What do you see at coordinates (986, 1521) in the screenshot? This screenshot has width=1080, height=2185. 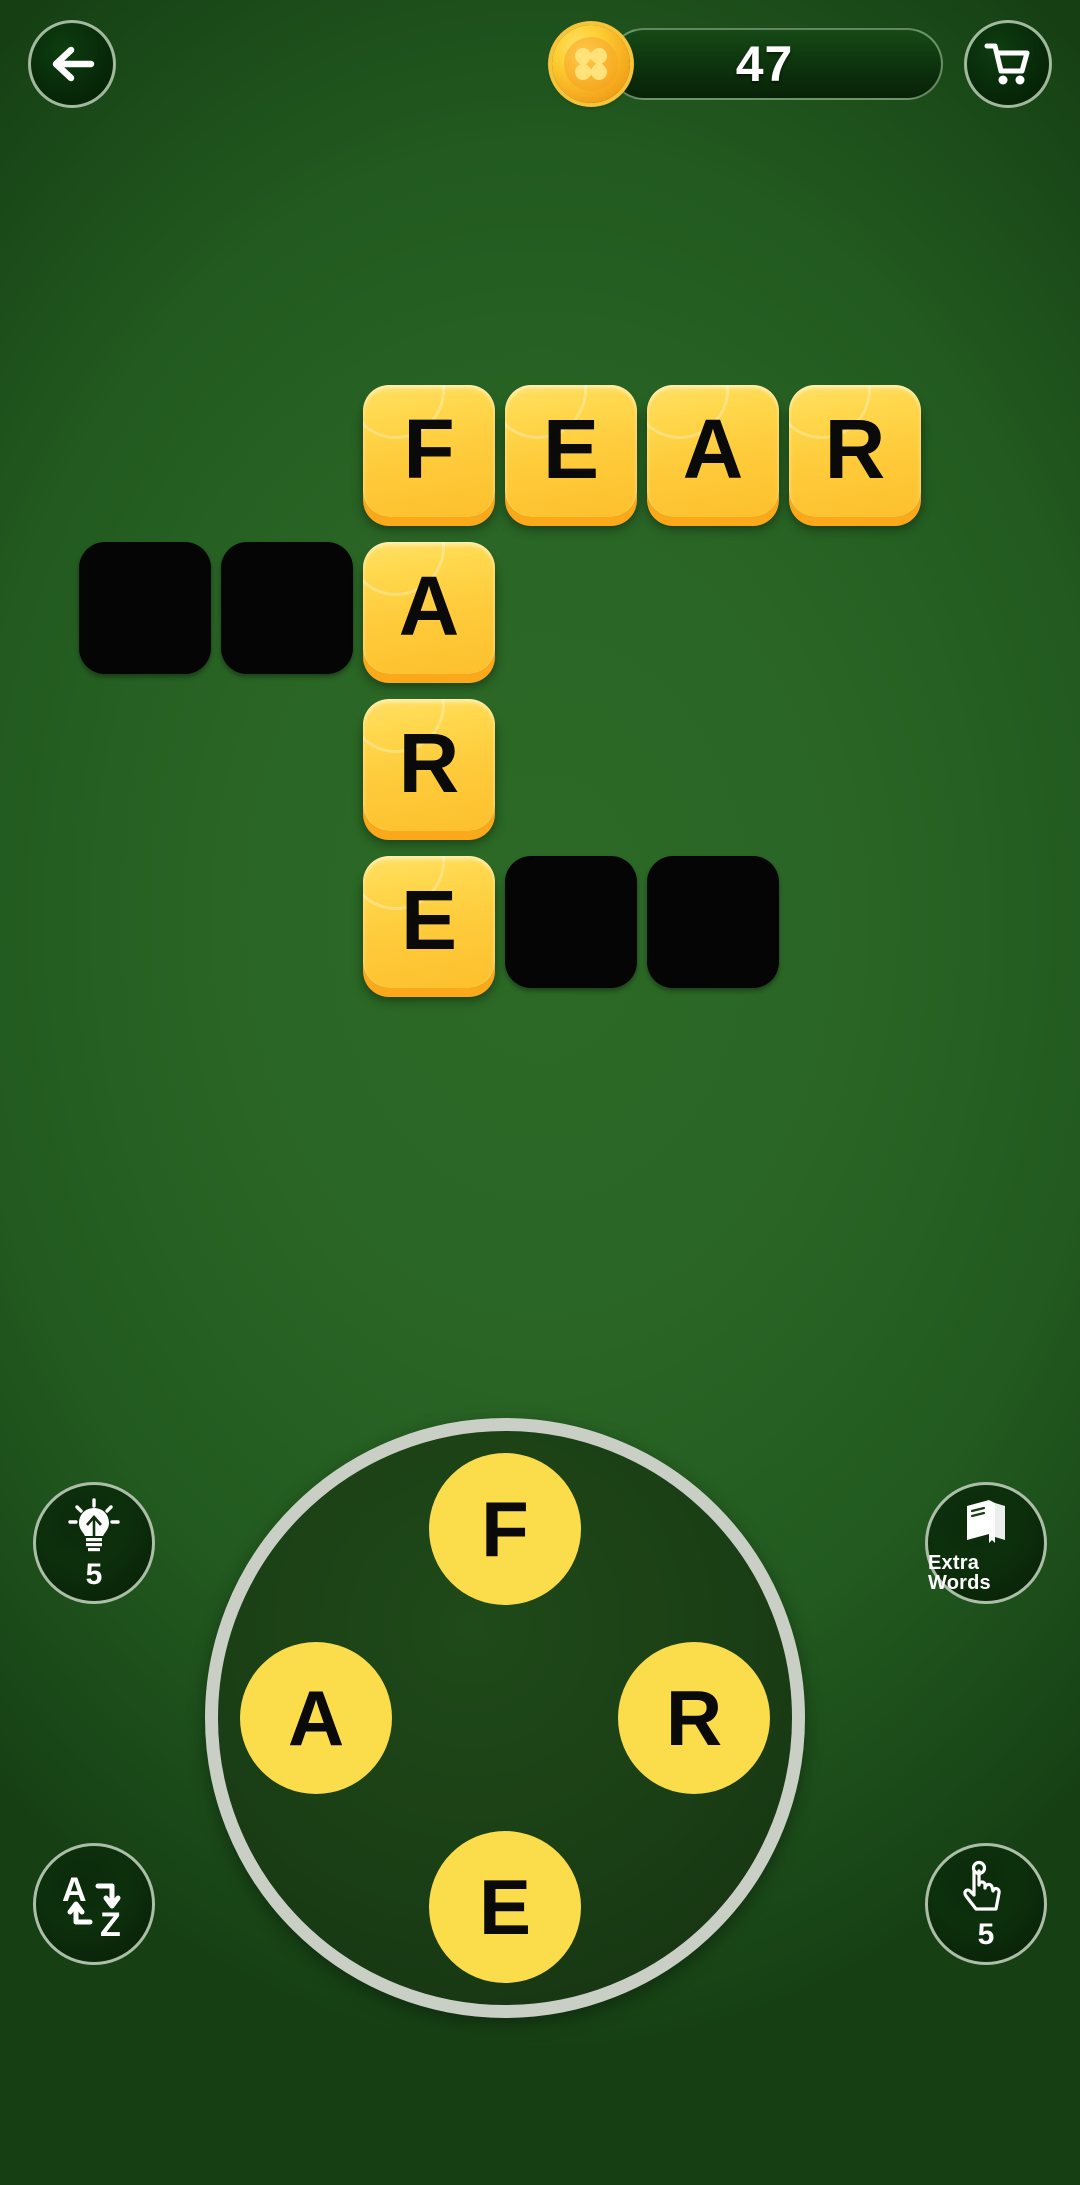 I see `book-icon` at bounding box center [986, 1521].